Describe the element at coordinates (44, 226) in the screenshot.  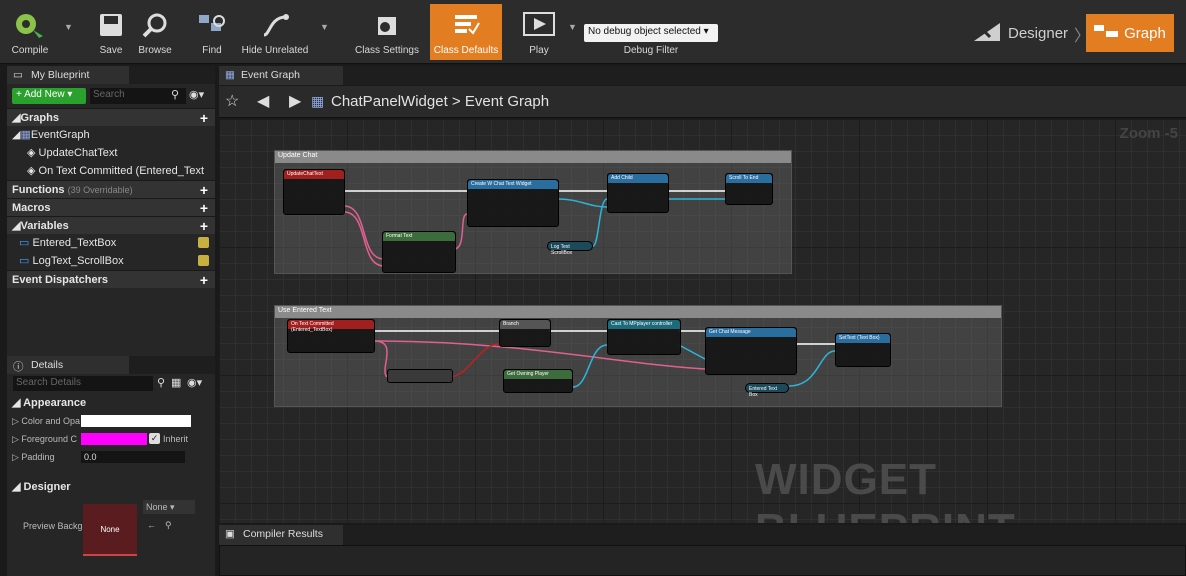
I see `variables-label: Variables` at that location.